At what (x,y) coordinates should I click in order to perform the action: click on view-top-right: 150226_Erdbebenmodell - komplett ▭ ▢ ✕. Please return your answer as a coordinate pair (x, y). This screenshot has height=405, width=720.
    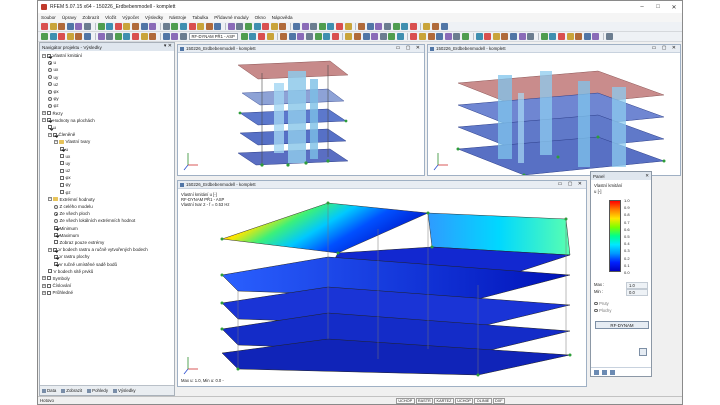
    Looking at the image, I should click on (554, 110).